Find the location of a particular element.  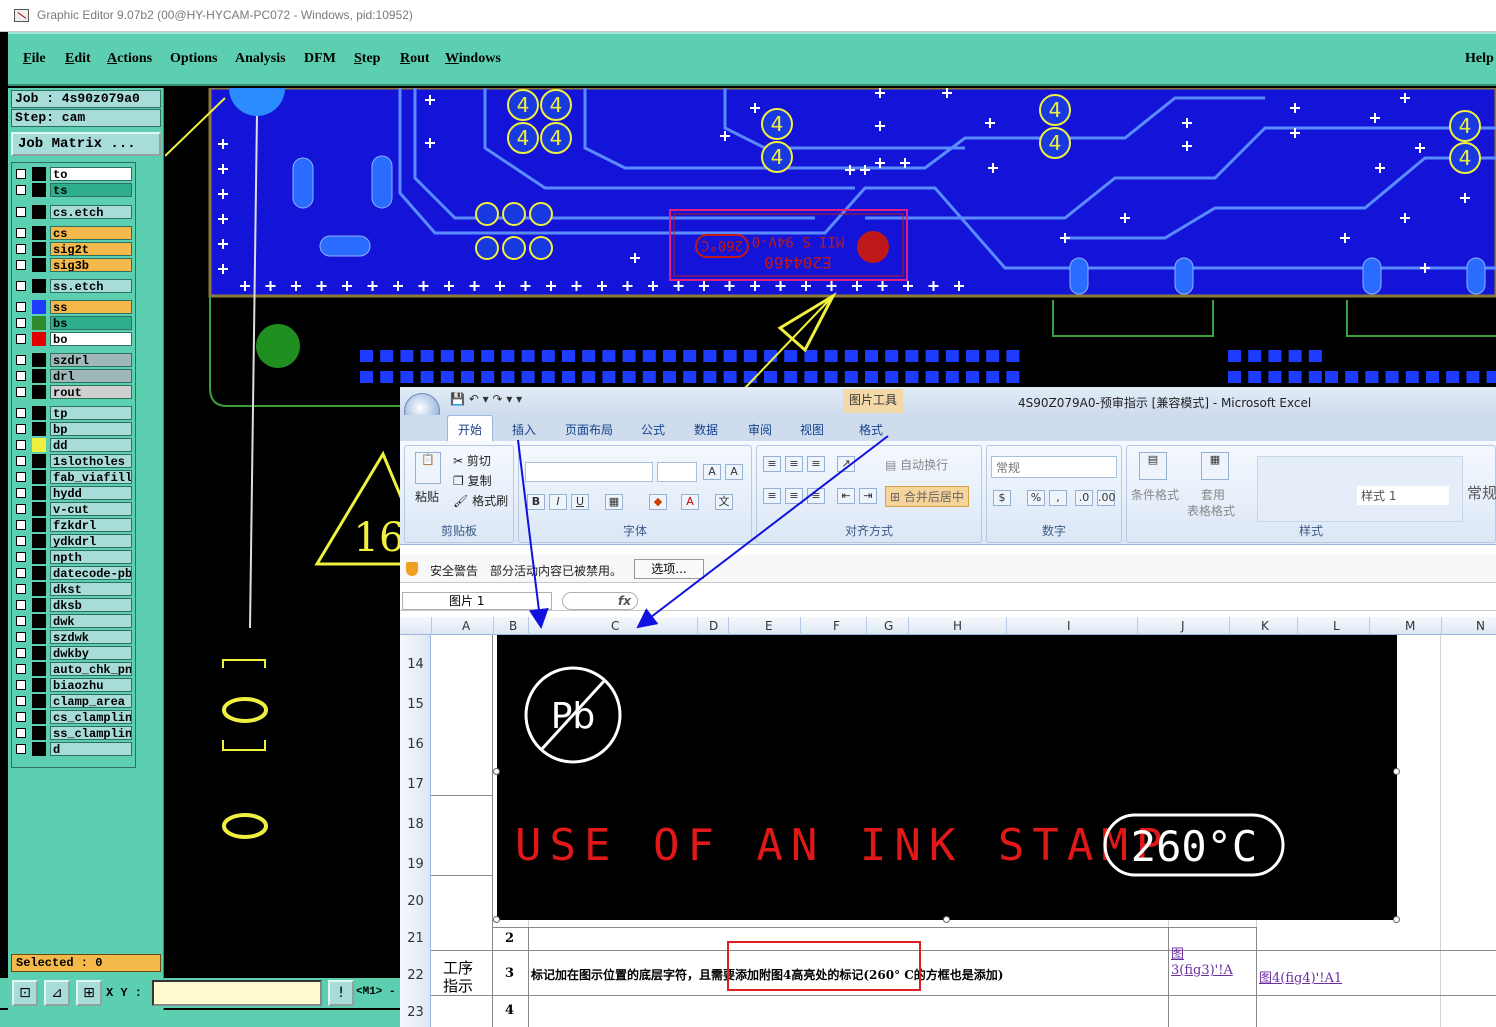

layer-row-datecode-pbe: datecode-pbe is located at coordinates (73, 573).